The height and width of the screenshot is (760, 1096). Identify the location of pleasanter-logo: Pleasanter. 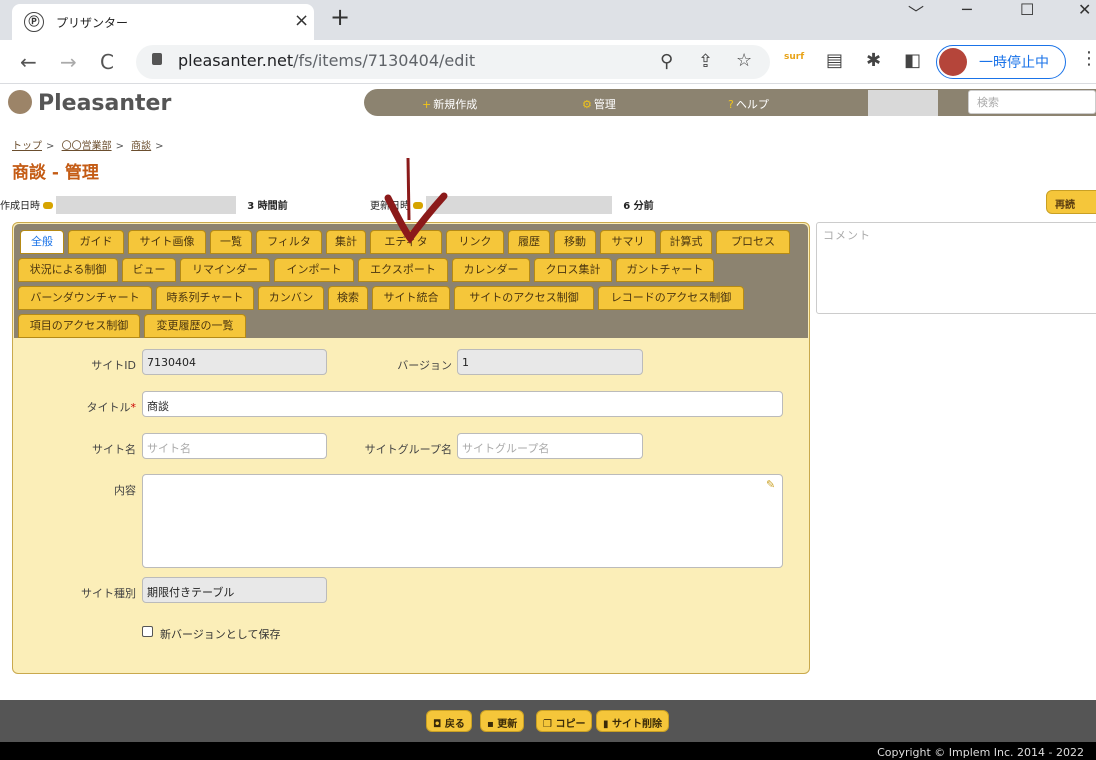
(89, 103).